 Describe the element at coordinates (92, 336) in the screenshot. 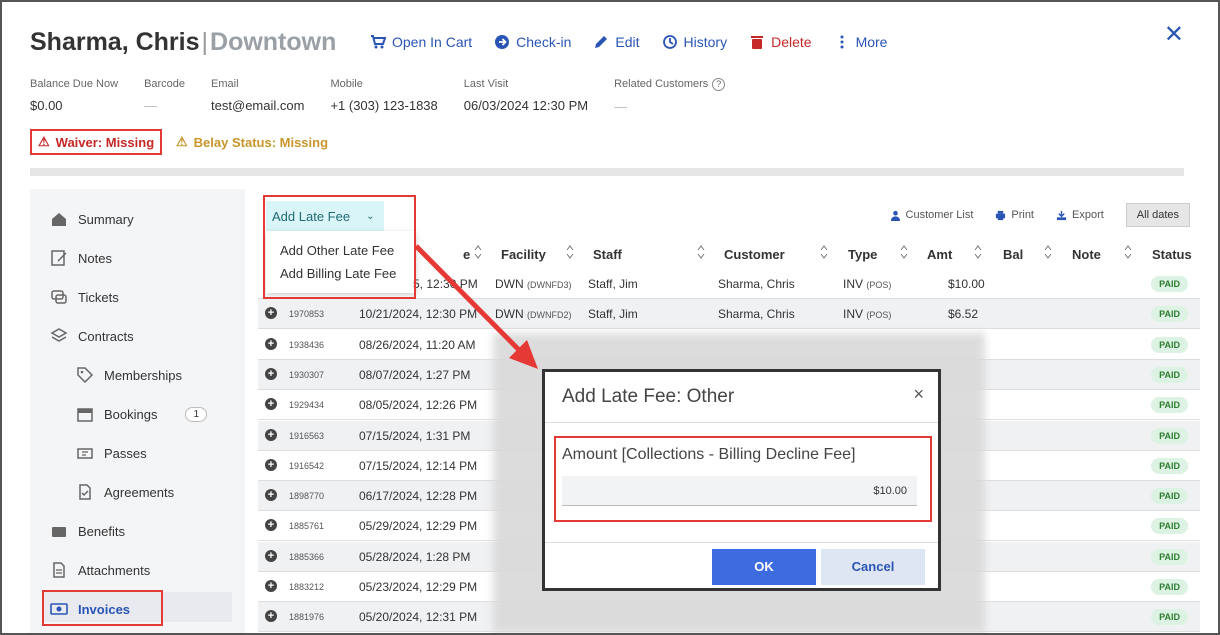

I see `sidebar-item-contracts: Contracts` at that location.